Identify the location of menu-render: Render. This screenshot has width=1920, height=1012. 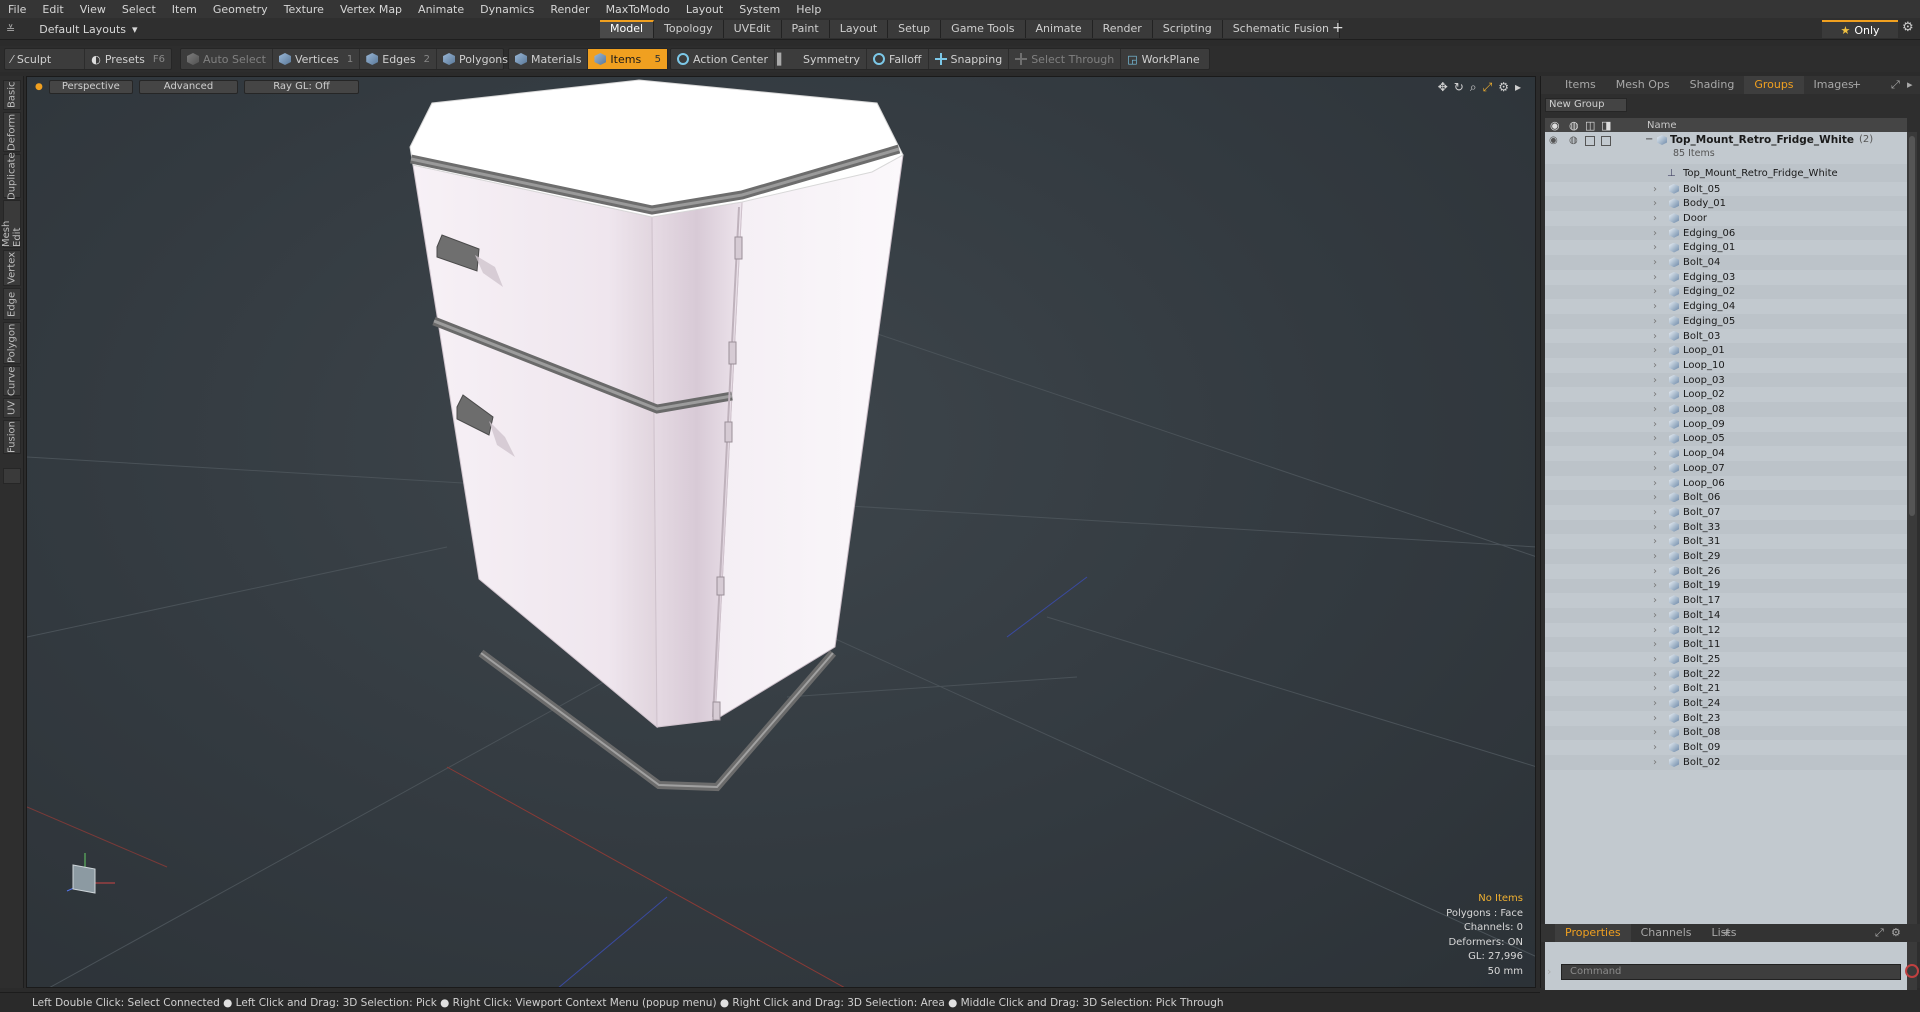
(569, 9).